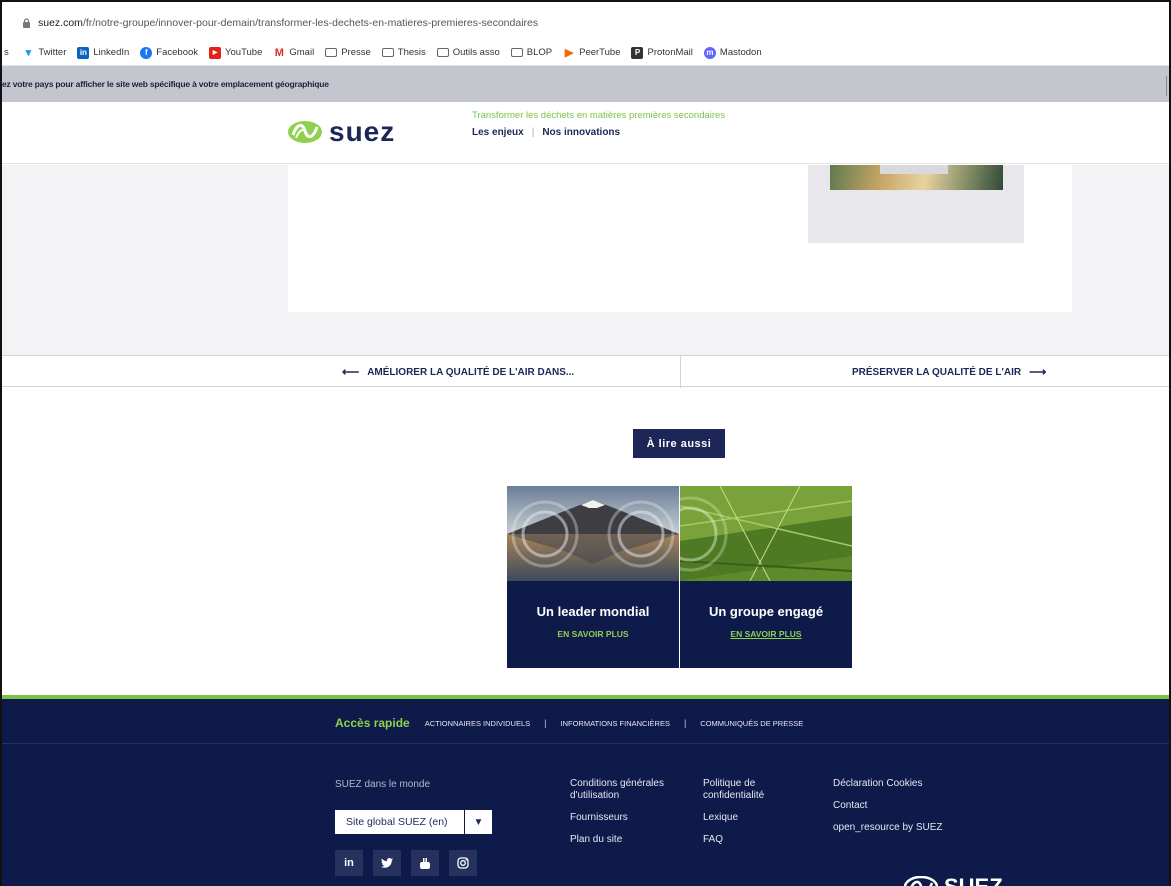 The height and width of the screenshot is (886, 1171). I want to click on green-fields-image, so click(766, 533).